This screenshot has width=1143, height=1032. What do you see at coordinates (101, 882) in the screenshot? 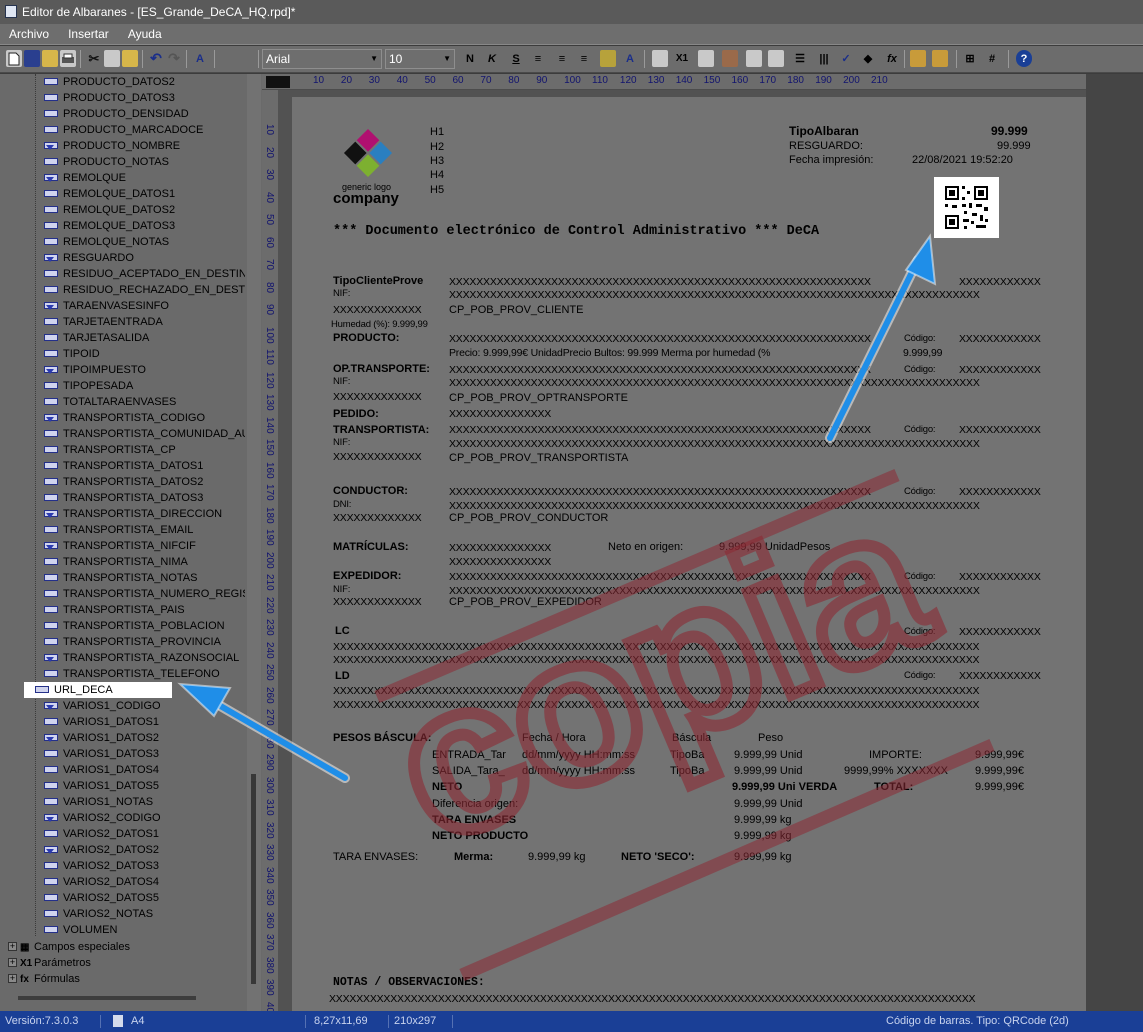
I see `tree-field-varios2-datos4: VARIOS2_DATOS4` at bounding box center [101, 882].